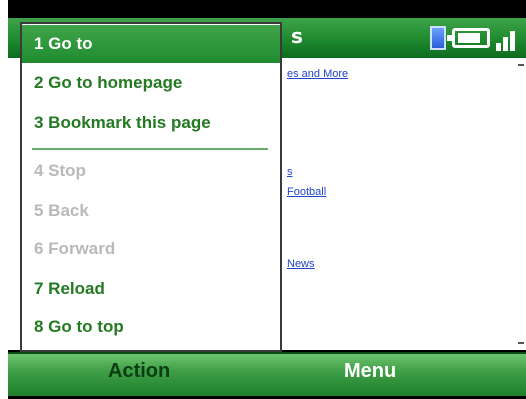  What do you see at coordinates (438, 38) in the screenshot?
I see `document-icon` at bounding box center [438, 38].